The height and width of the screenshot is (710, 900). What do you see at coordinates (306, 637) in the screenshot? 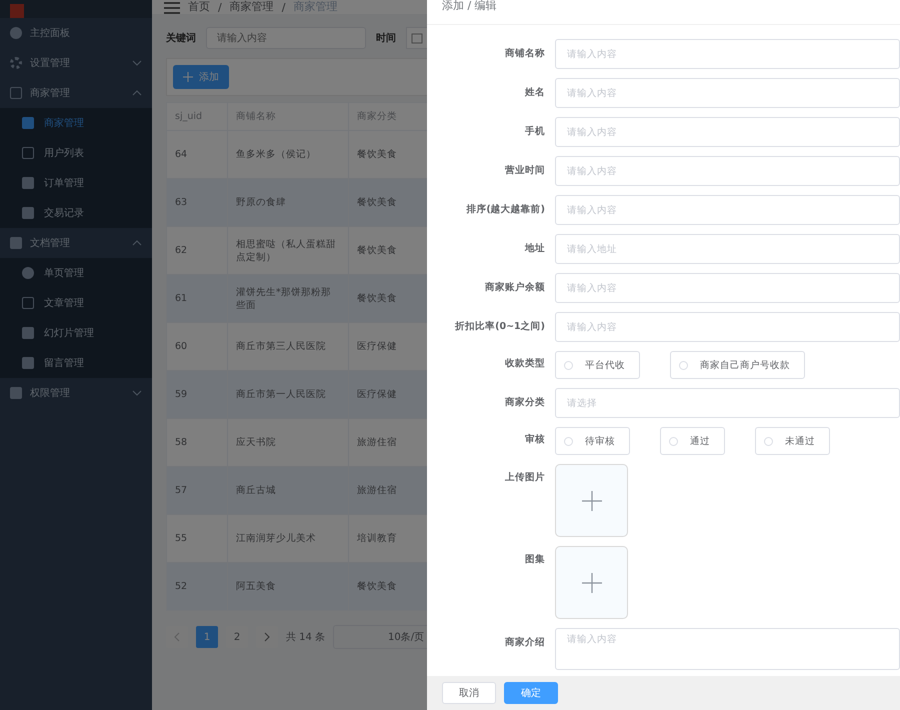
I see `total-count: 共 14 条` at bounding box center [306, 637].